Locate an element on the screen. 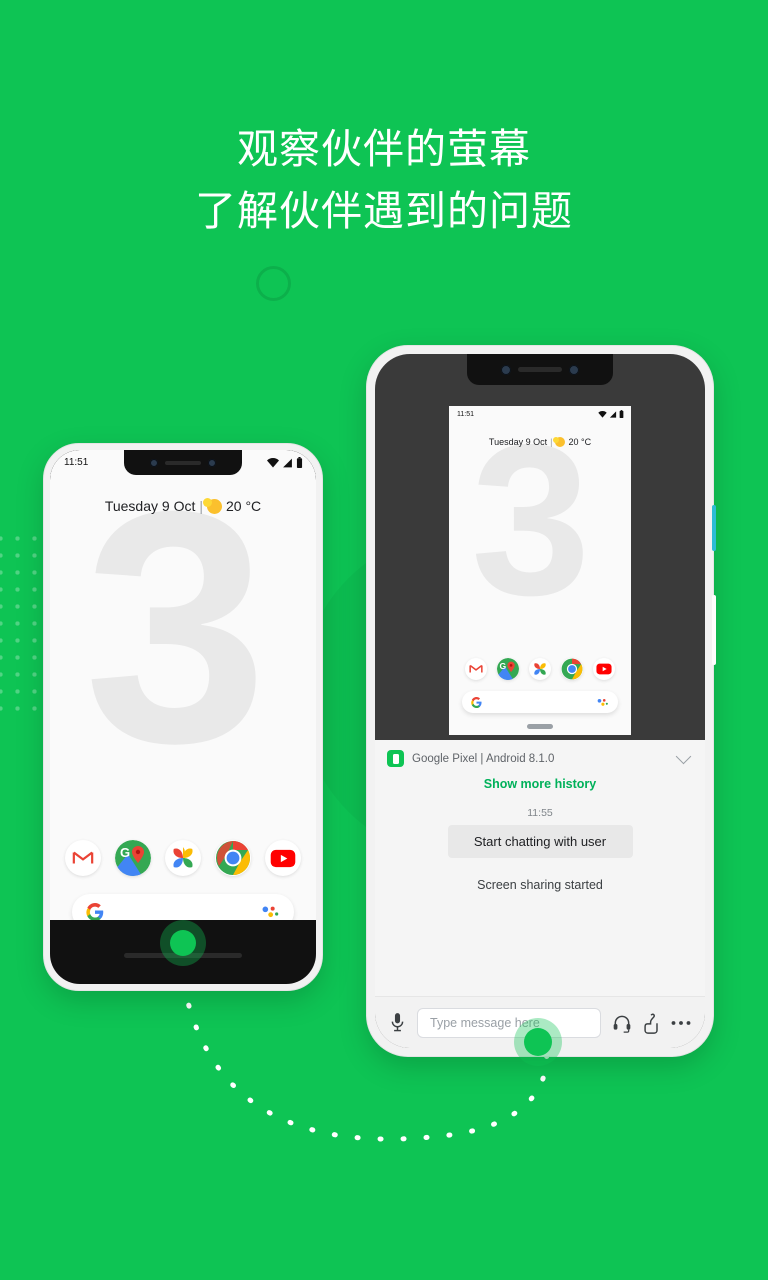 This screenshot has height=1280, width=768. dock-app-gmail is located at coordinates (83, 858).